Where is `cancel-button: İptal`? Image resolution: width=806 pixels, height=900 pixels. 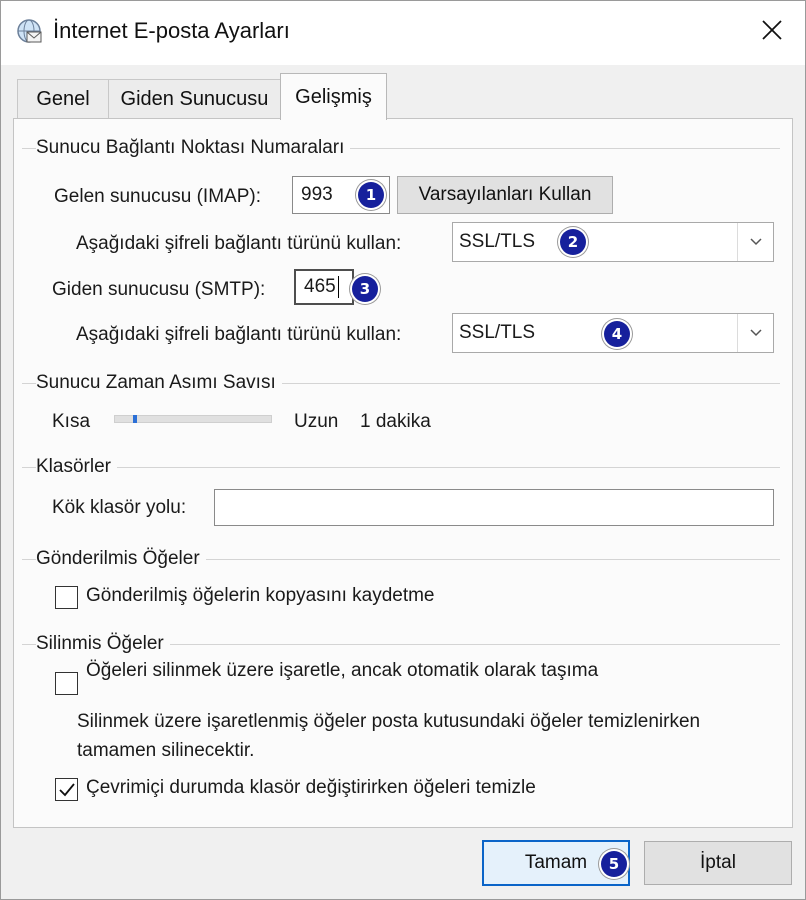
cancel-button: İptal is located at coordinates (718, 863).